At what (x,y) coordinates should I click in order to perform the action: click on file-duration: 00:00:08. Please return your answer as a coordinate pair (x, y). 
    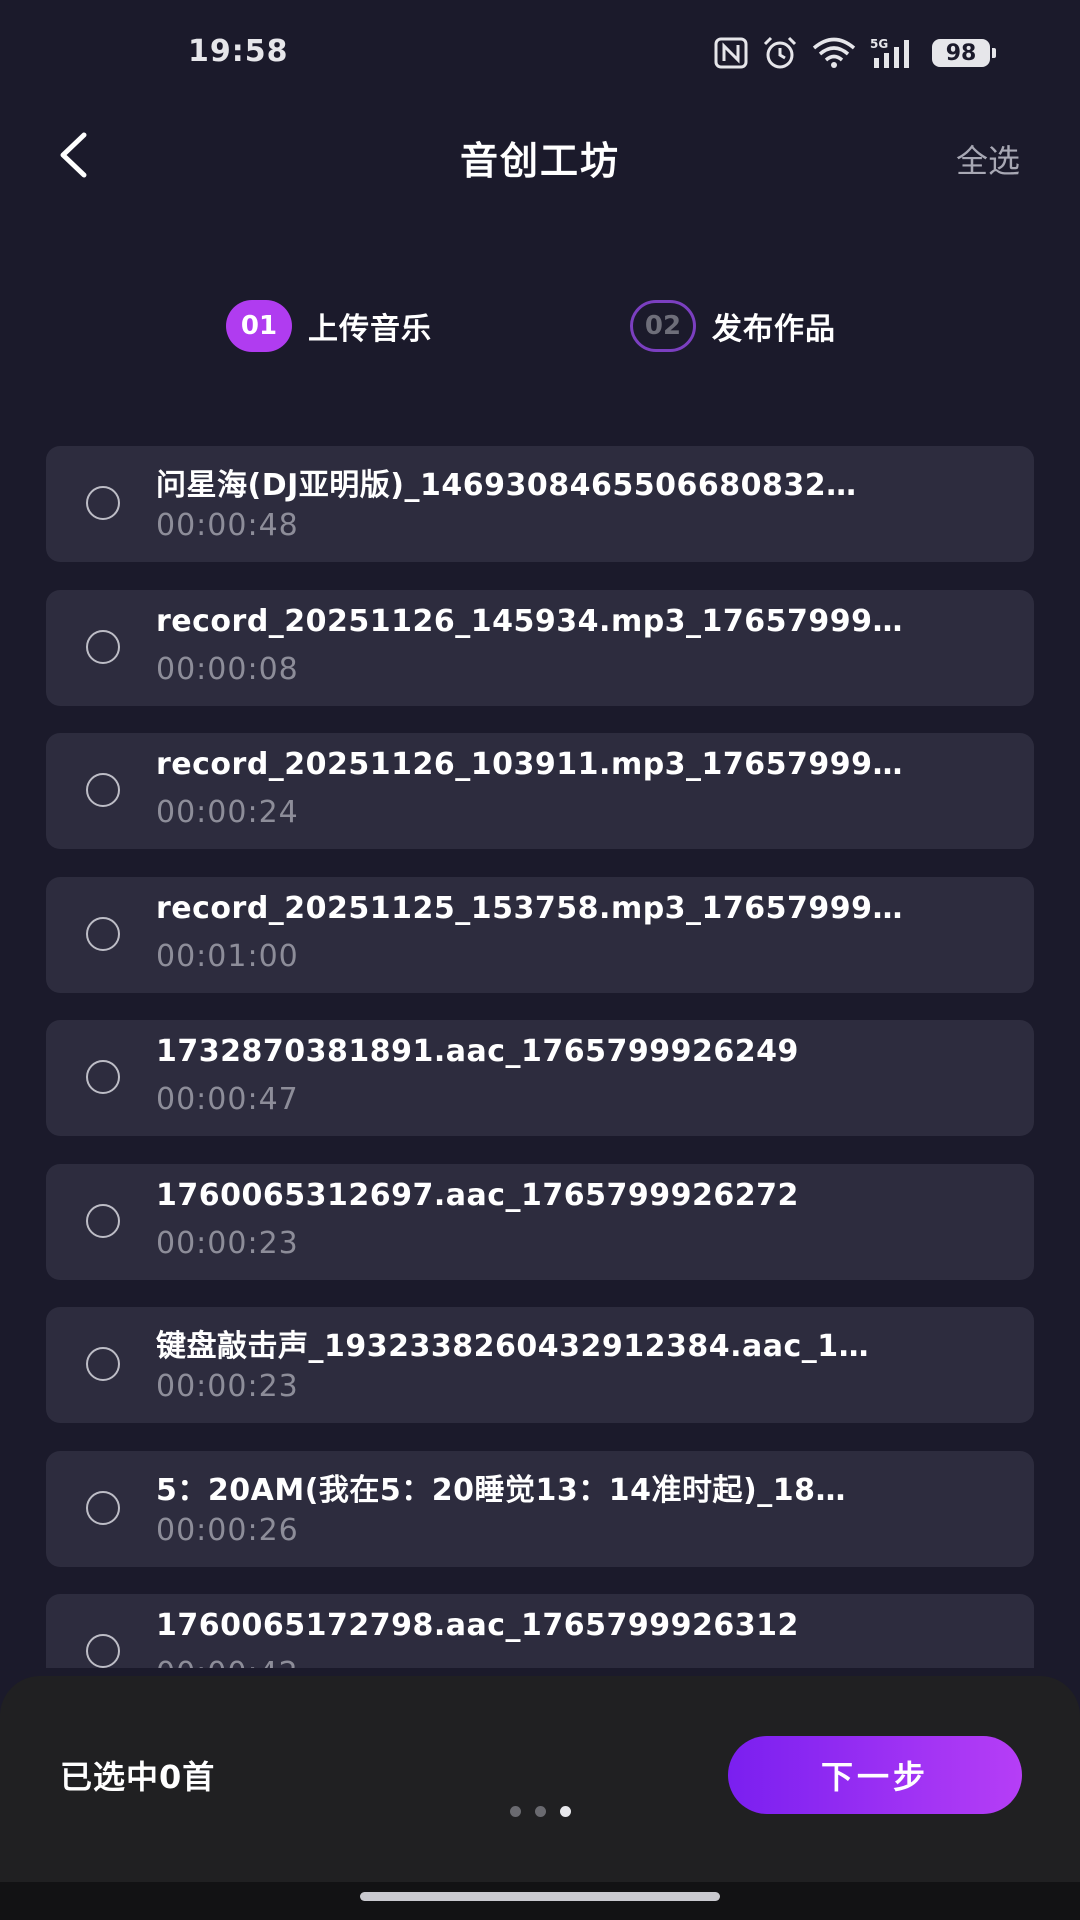
    Looking at the image, I should click on (227, 669).